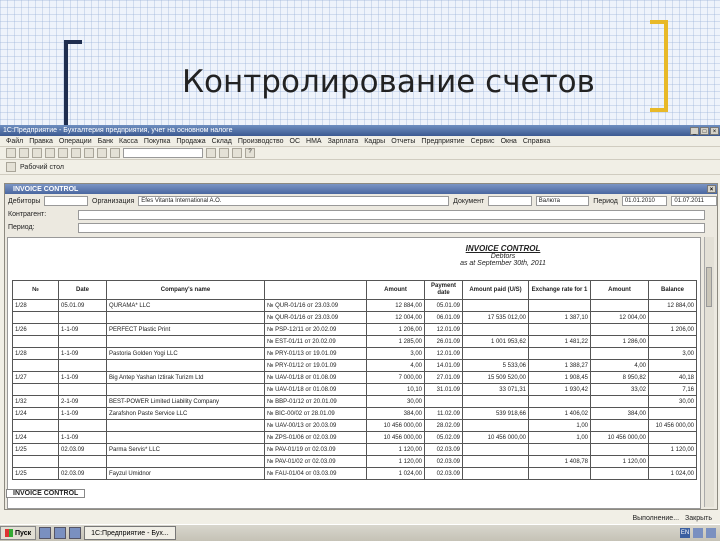  Describe the element at coordinates (403, 141) in the screenshot. I see `menu-item-reports: Отчеты` at that location.